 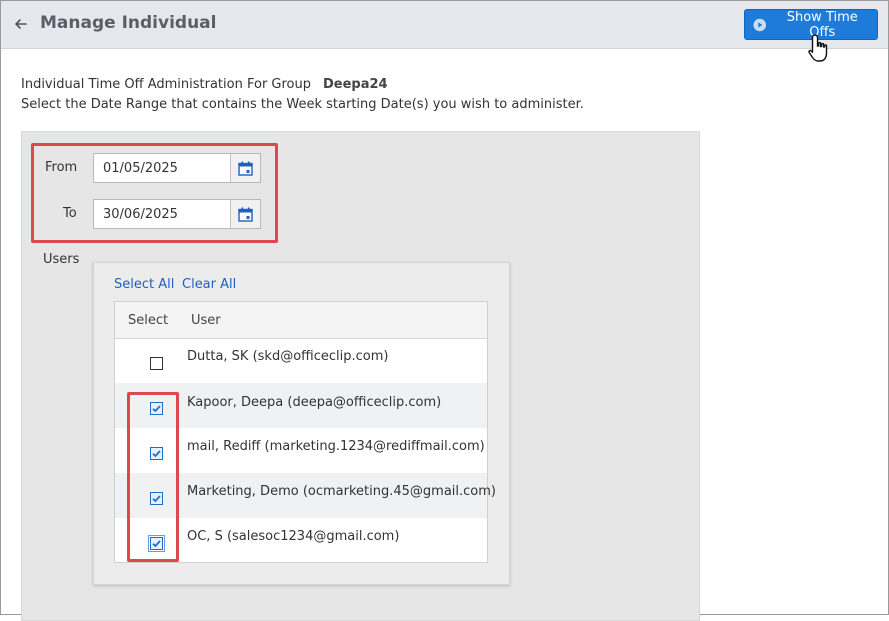 I want to click on column-header-select: Select, so click(x=148, y=320).